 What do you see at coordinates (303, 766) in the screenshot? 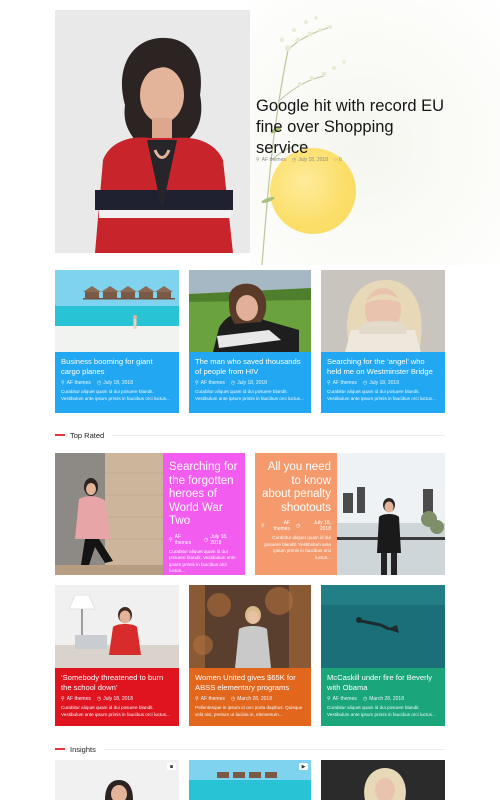
I see `video-icon: ▶` at bounding box center [303, 766].